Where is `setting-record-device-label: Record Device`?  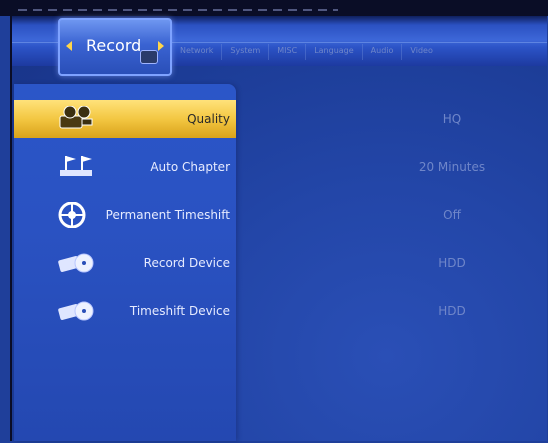
setting-record-device-label: Record Device is located at coordinates (186, 263).